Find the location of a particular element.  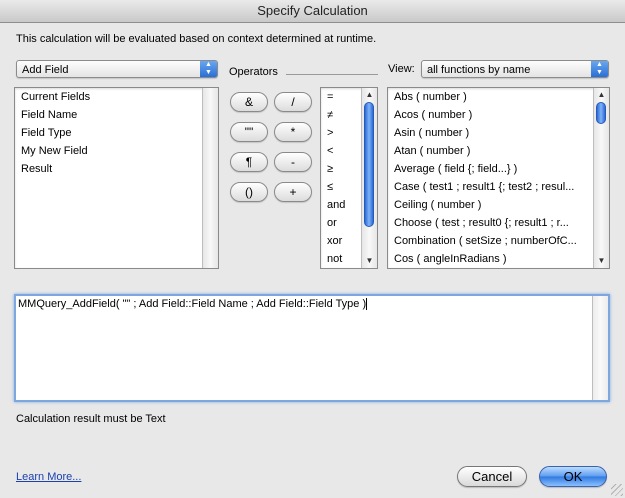

function-item: Abs ( number ) is located at coordinates (498, 97).